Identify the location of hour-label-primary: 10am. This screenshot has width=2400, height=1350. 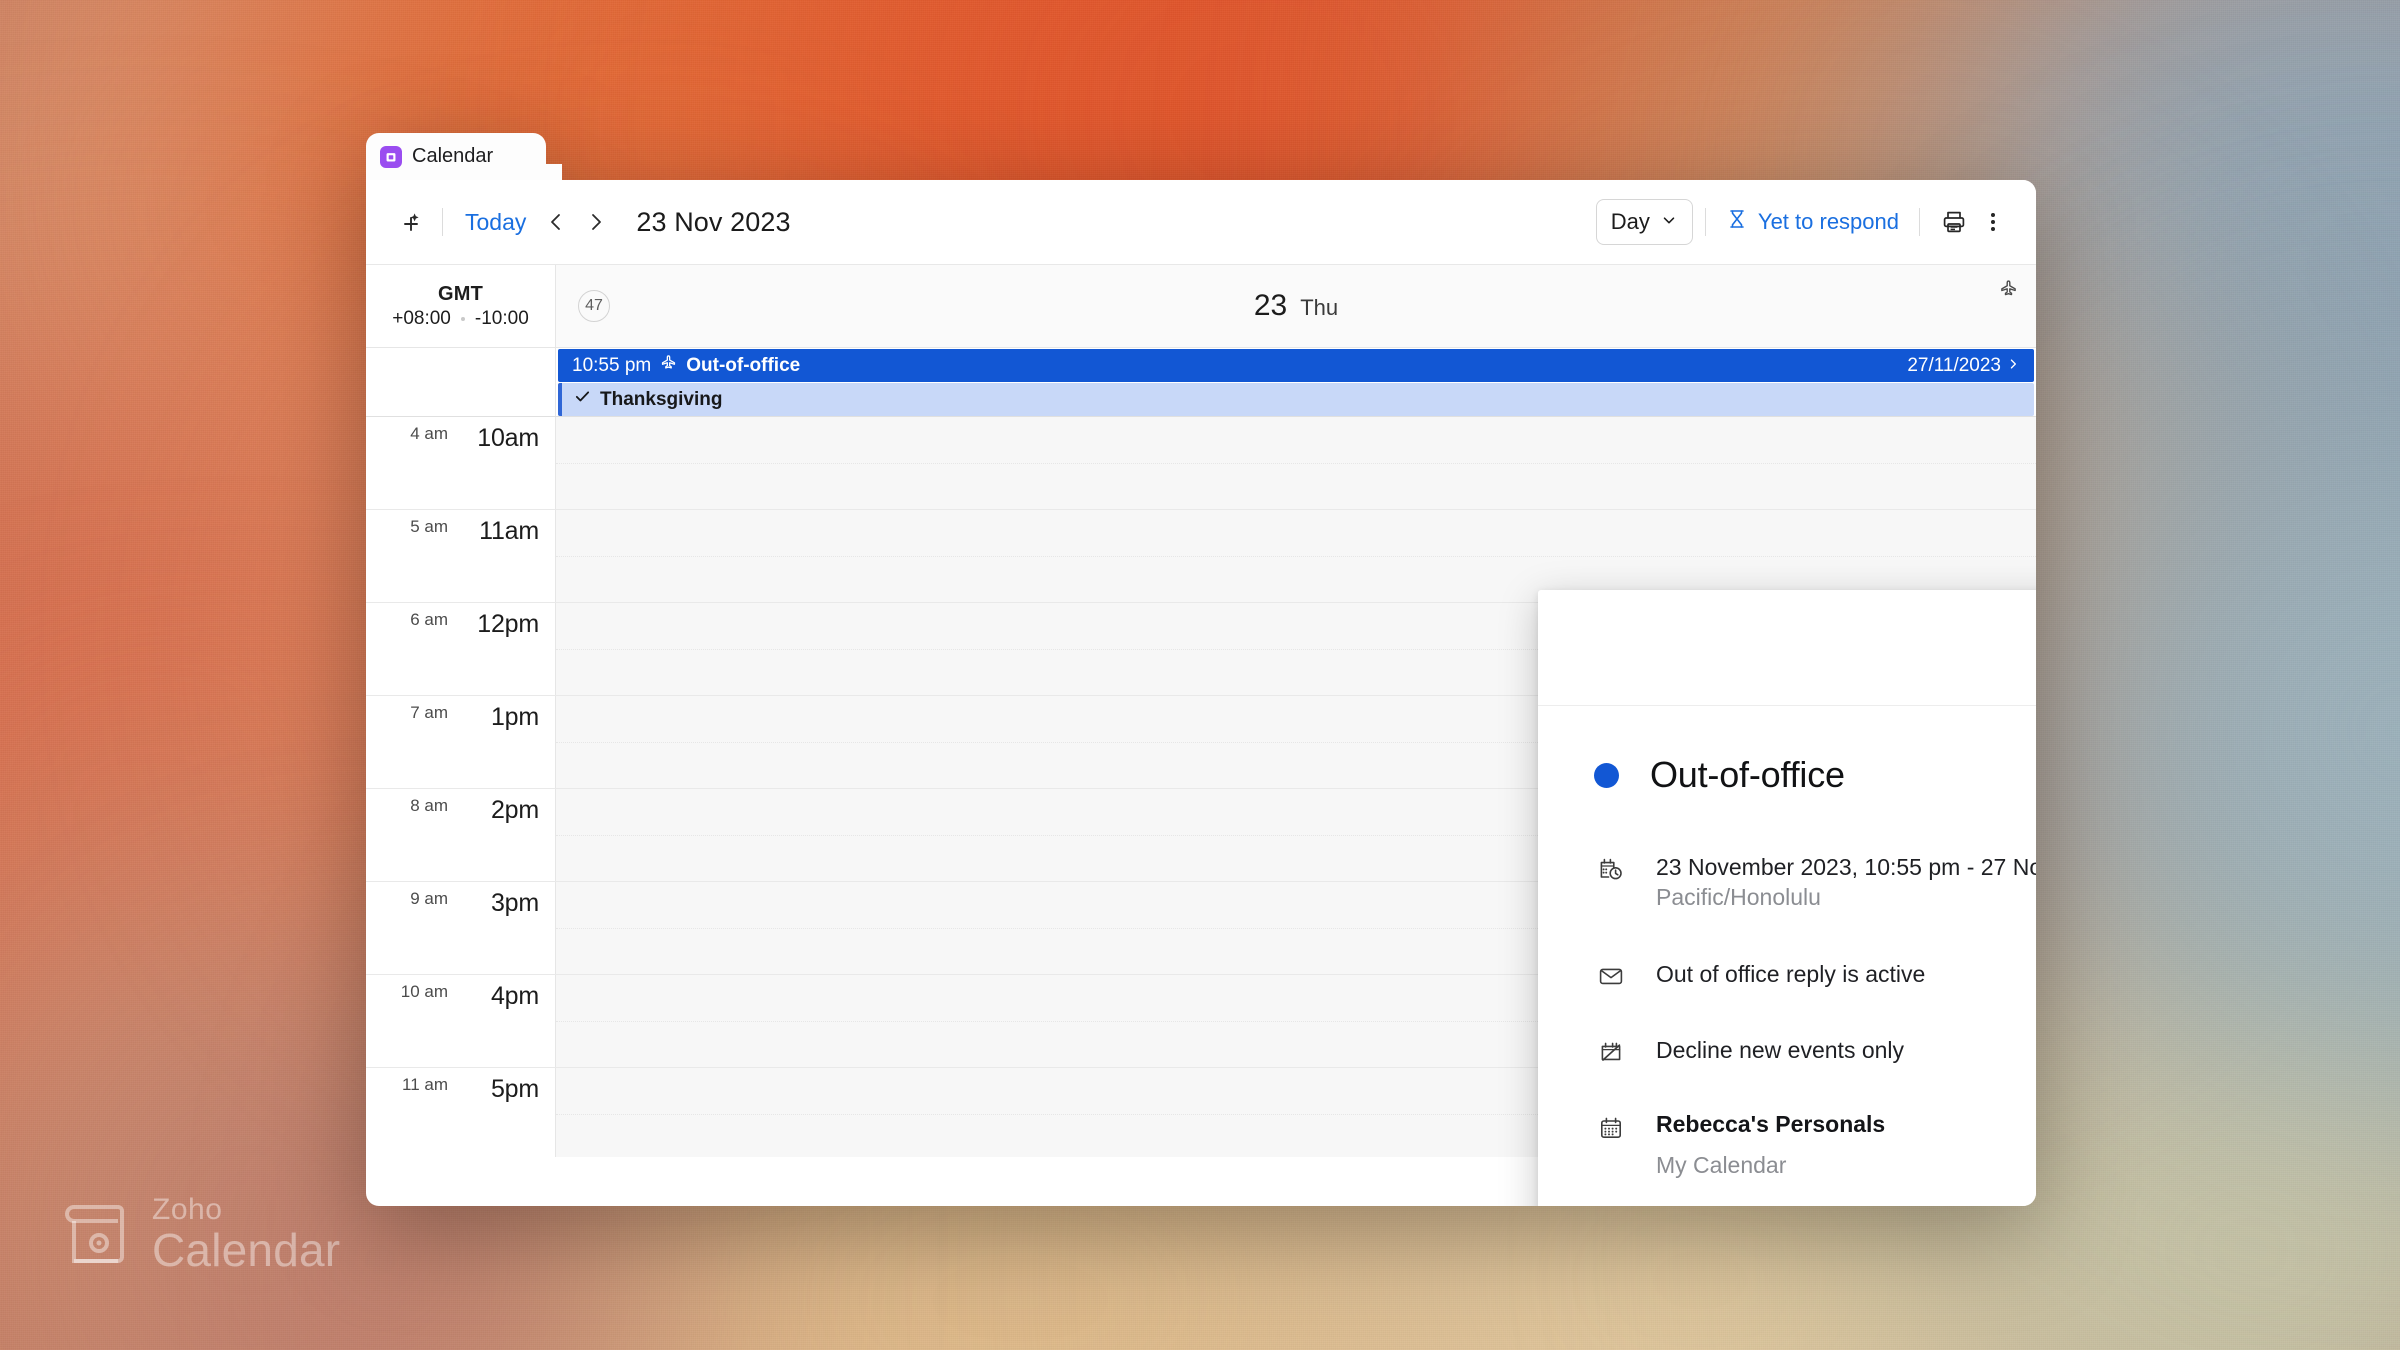
(508, 438).